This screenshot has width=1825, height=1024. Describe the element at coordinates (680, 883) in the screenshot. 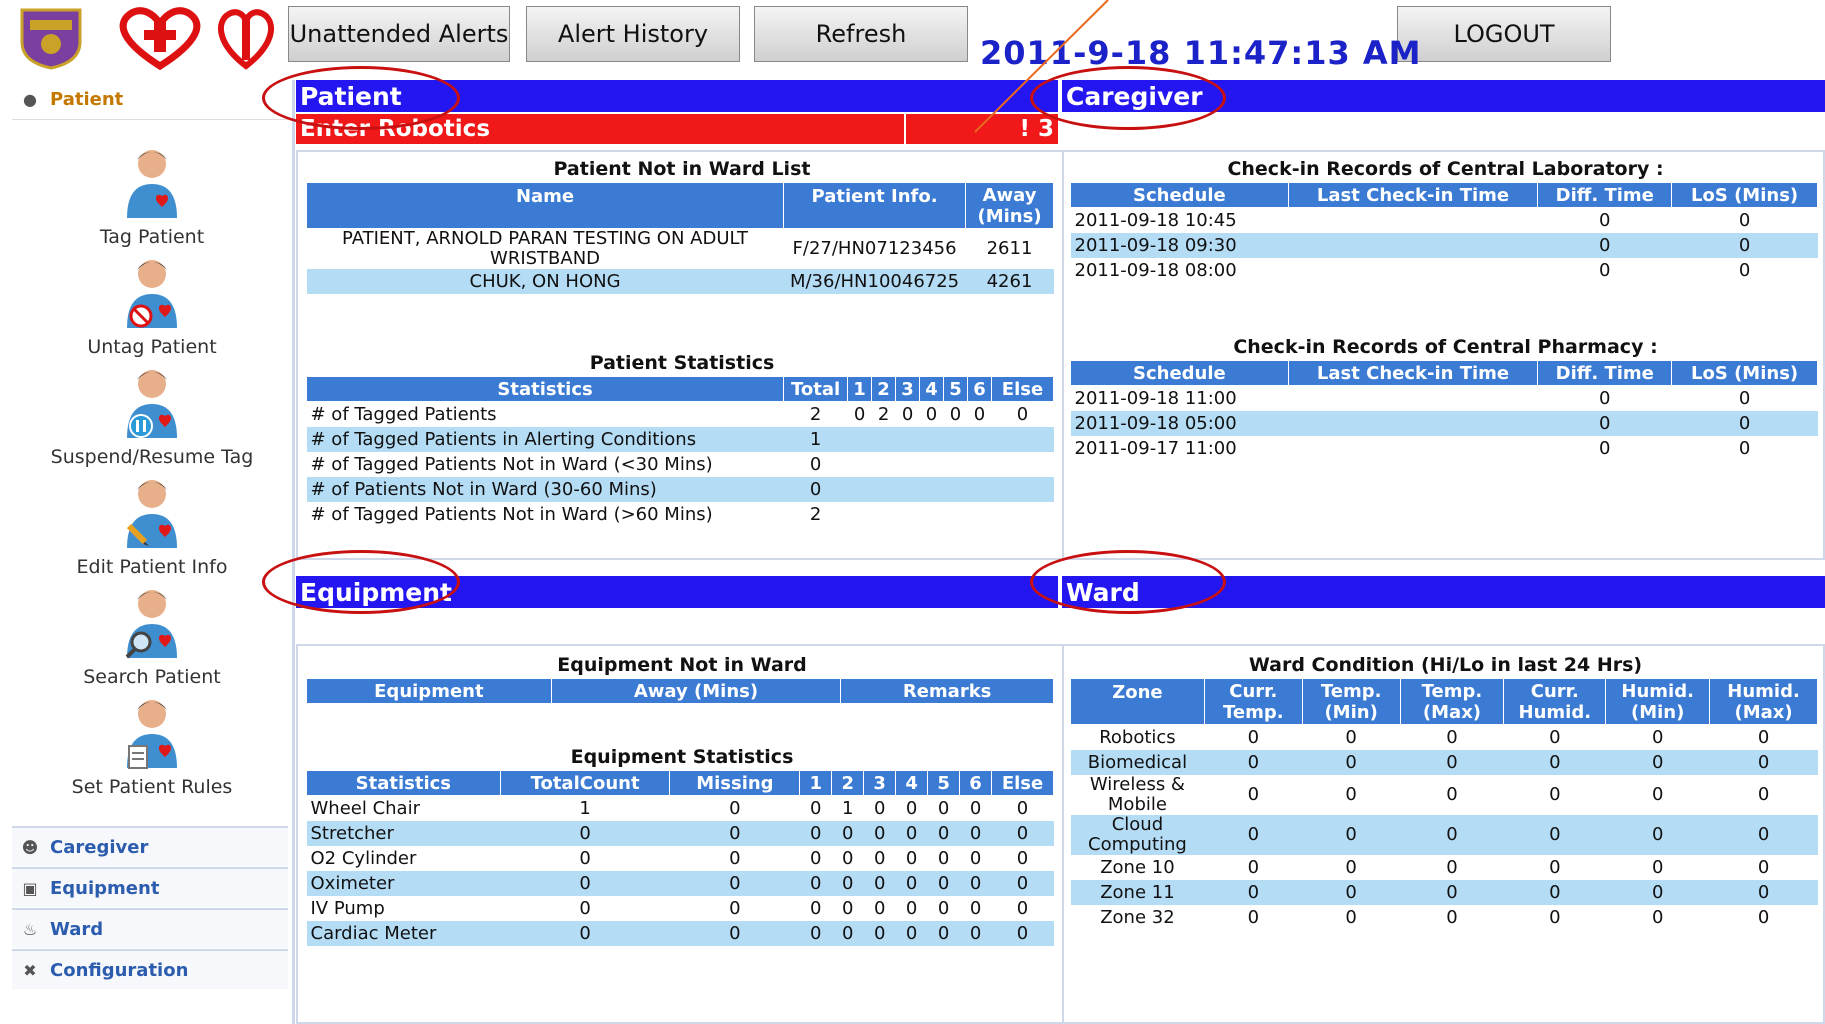

I see `table-row: Oximeter 0 0 0 0 0 0 0 0 0` at that location.